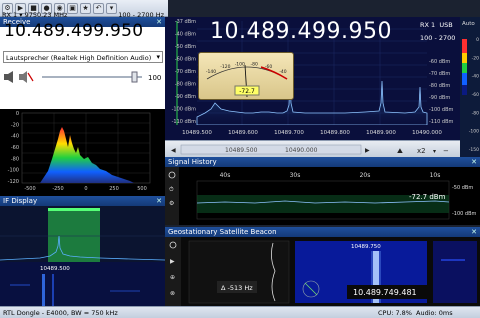 The width and height of the screenshot is (480, 318). What do you see at coordinates (312, 148) in the screenshot?
I see `frequency-scroll-bar: ◀ 10489.500 10490.000 ▶ ⛰ x2 ▾ −` at bounding box center [312, 148].